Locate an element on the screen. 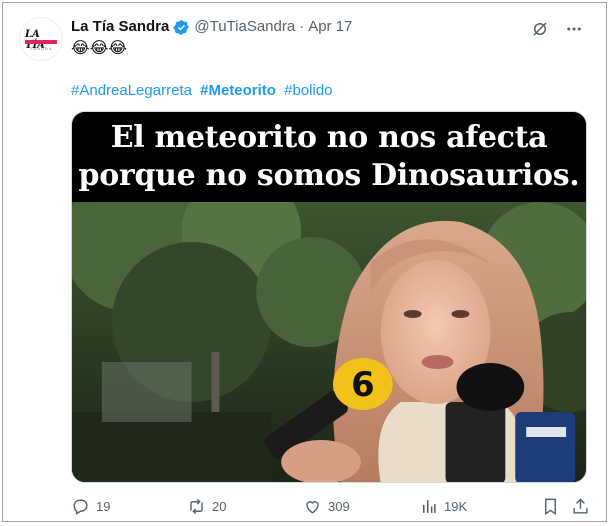 Image resolution: width=611 pixels, height=526 pixels. bookmark-button is located at coordinates (550, 506).